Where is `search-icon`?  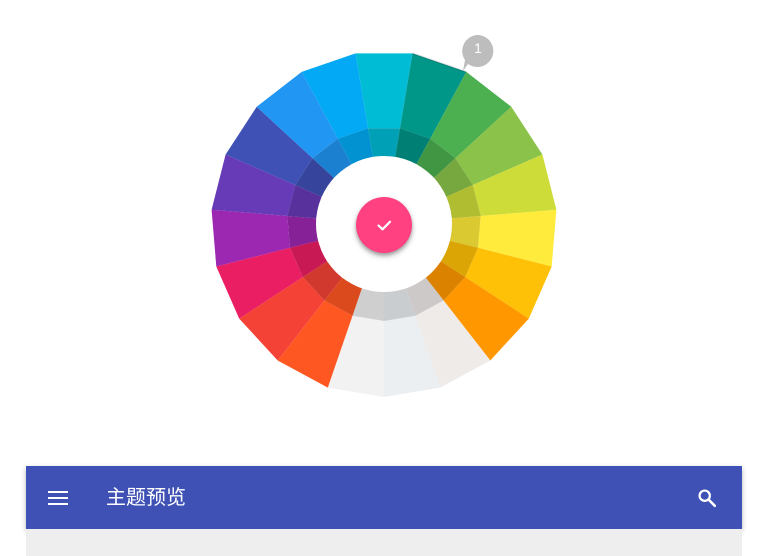
search-icon is located at coordinates (707, 498).